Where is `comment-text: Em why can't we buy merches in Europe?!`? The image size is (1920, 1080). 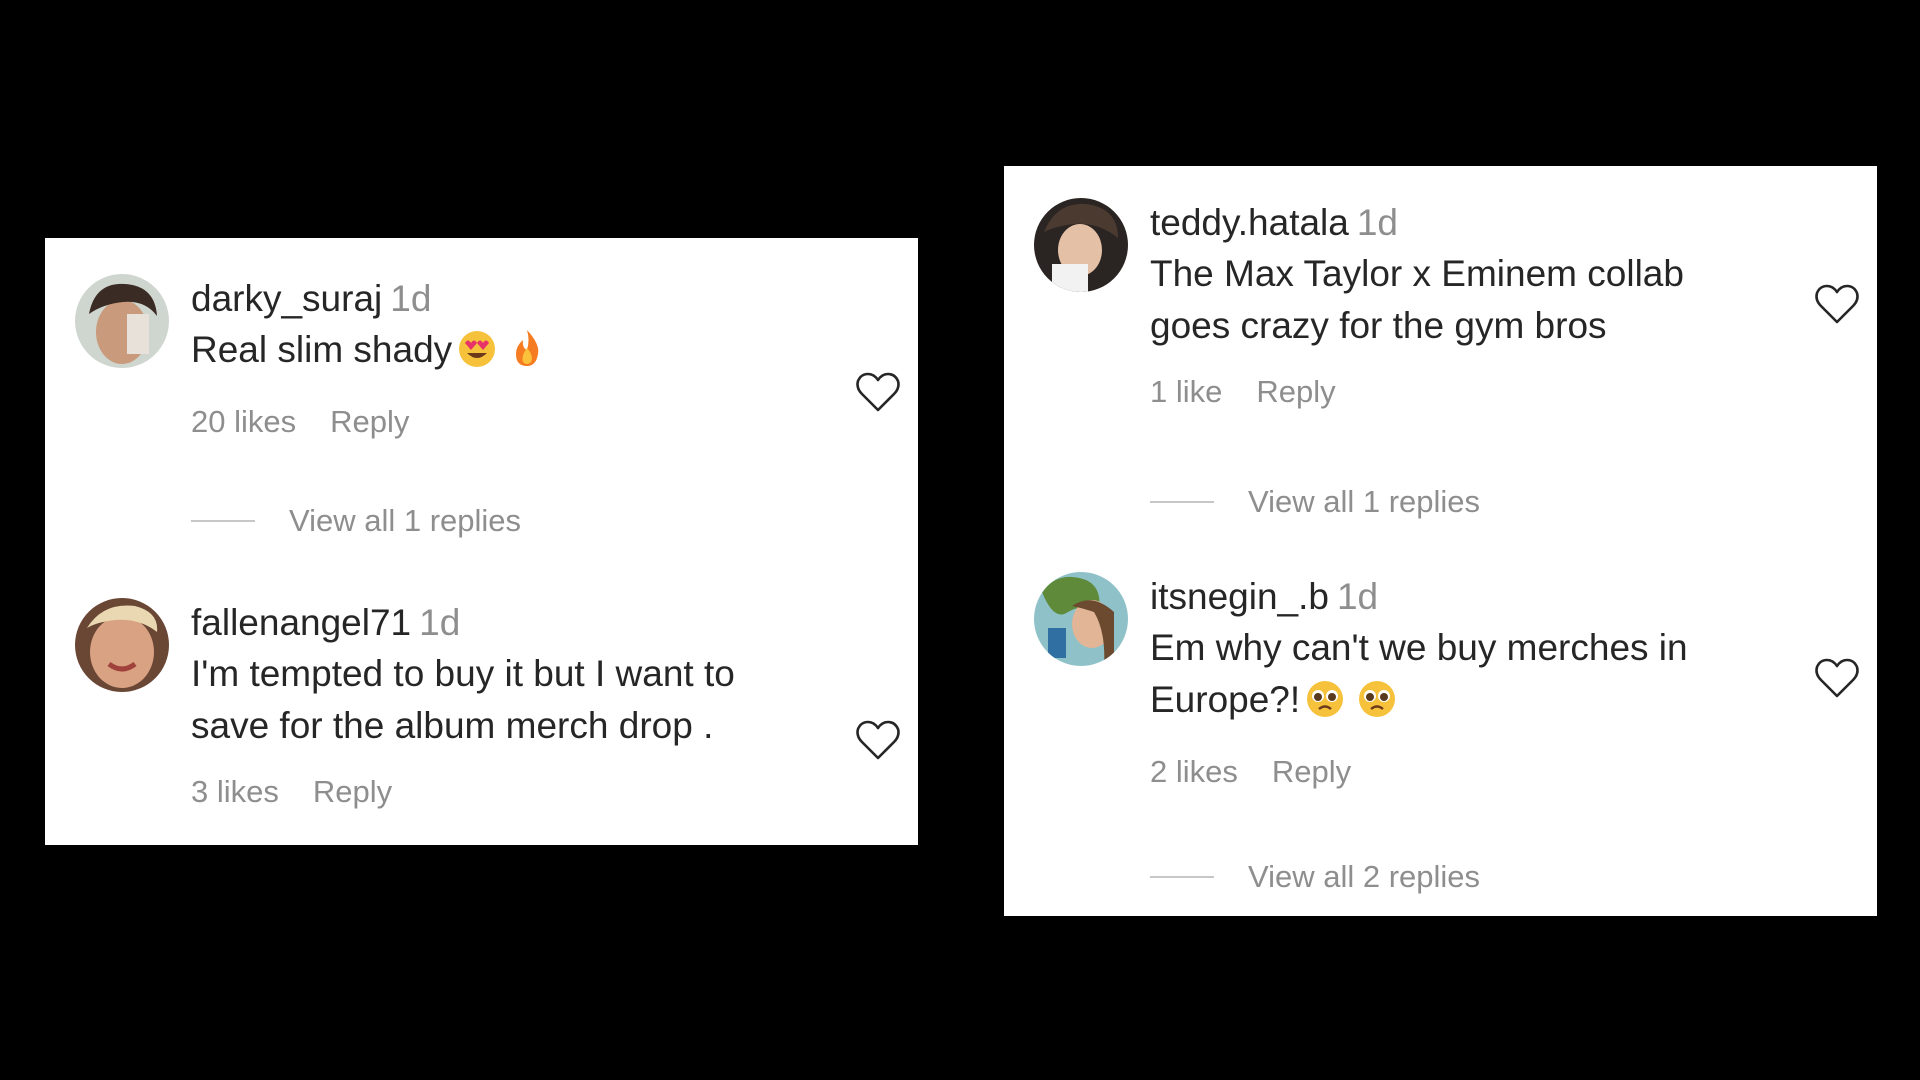 comment-text: Em why can't we buy merches in Europe?! is located at coordinates (1468, 677).